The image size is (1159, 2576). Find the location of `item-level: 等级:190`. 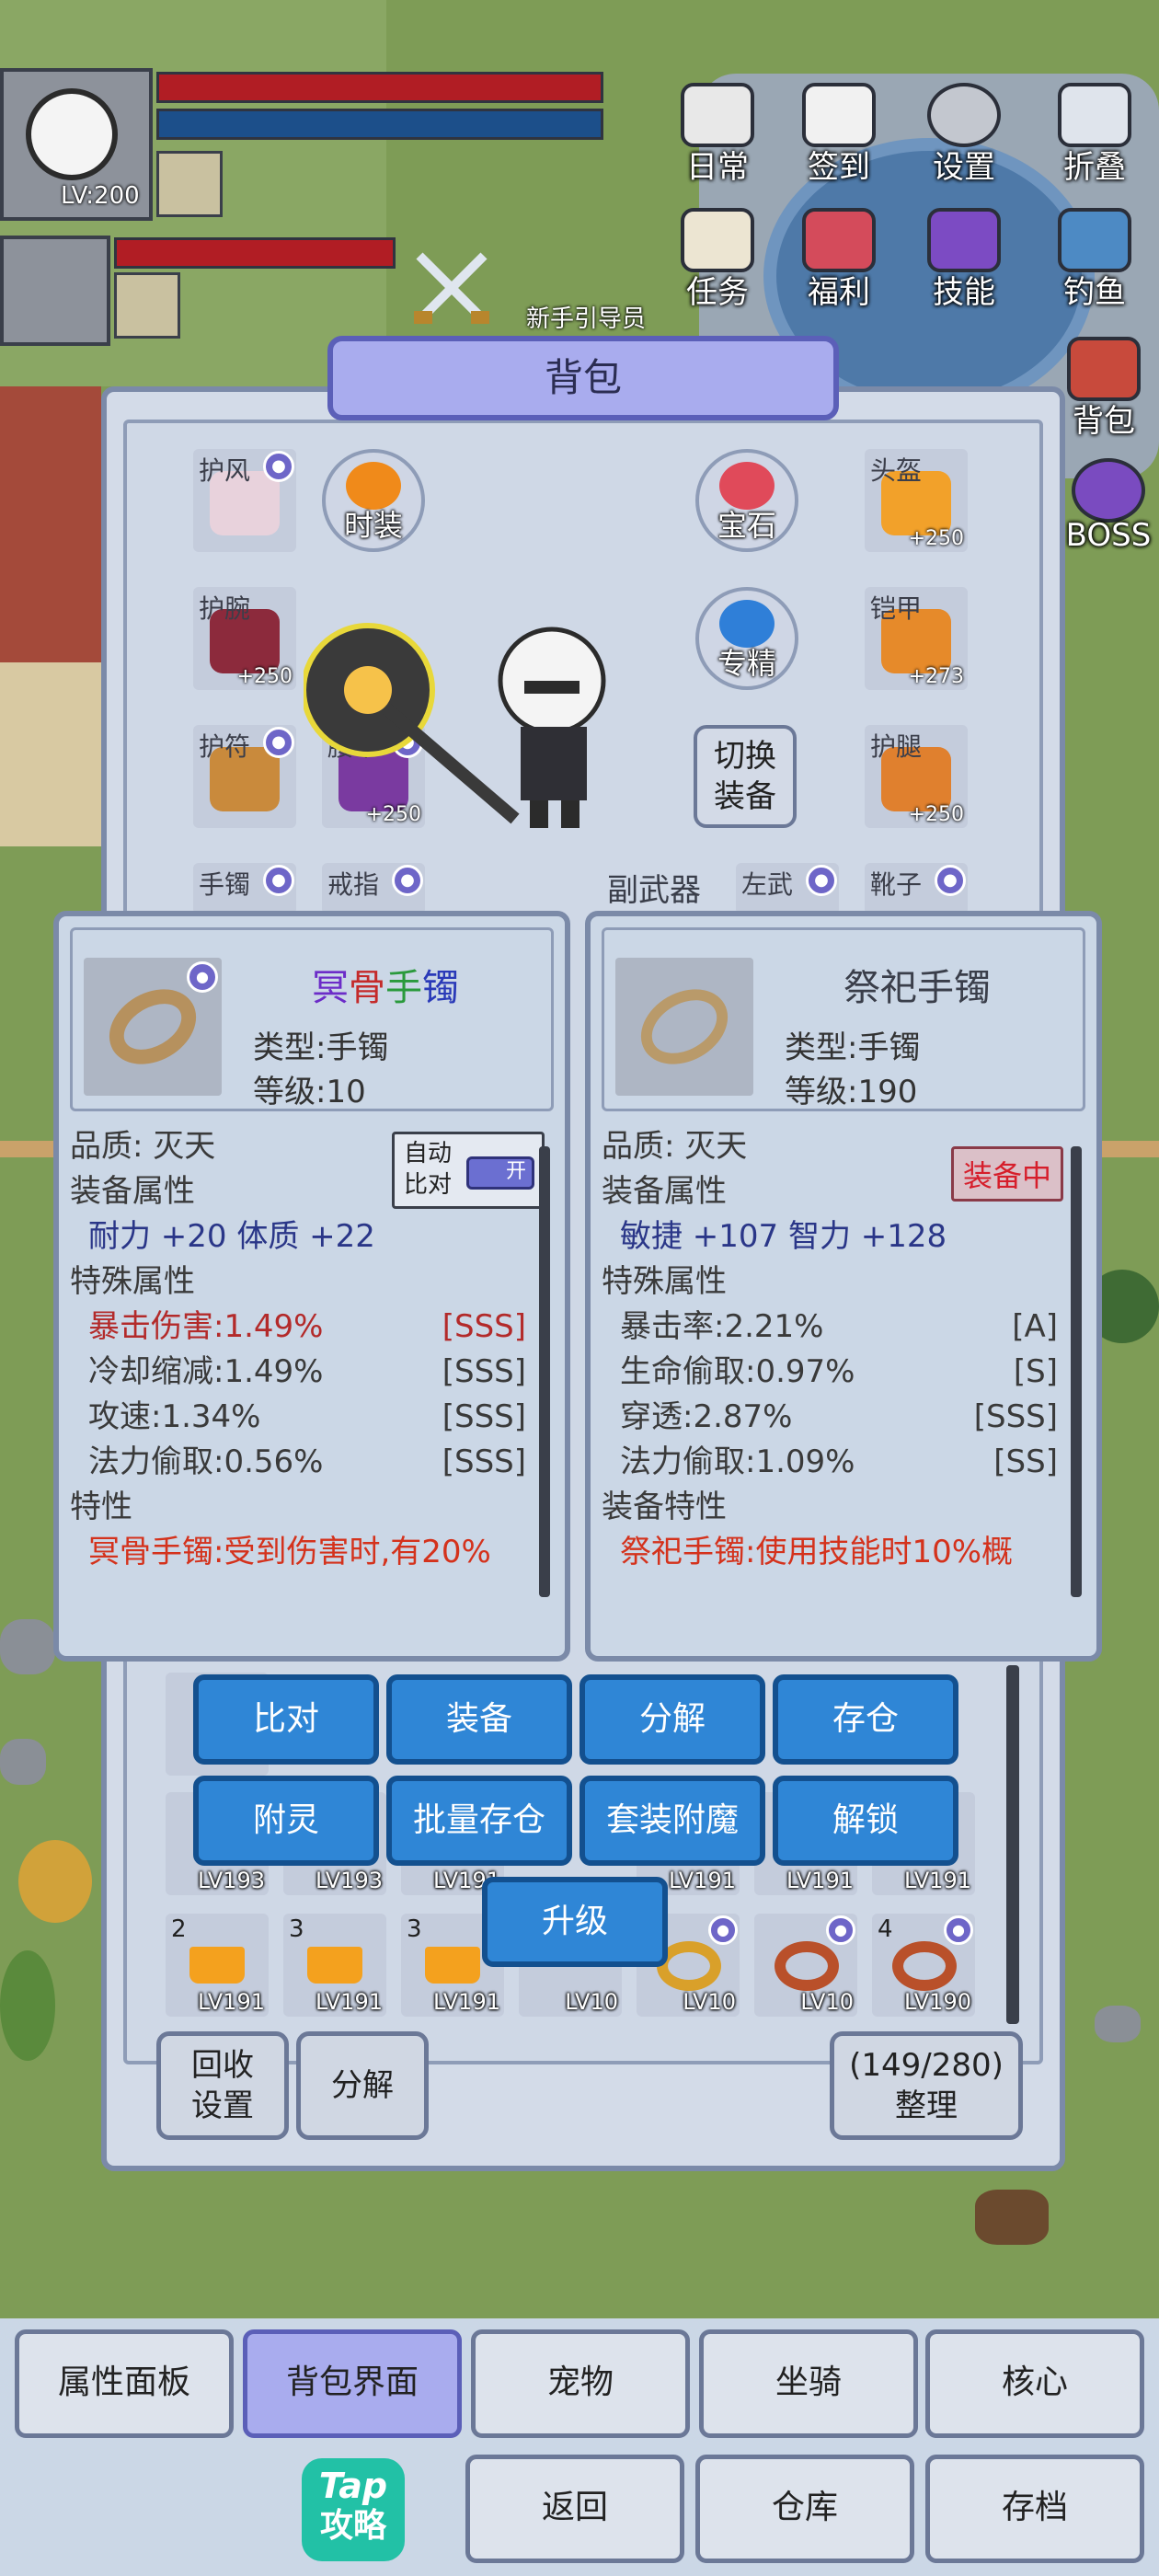

item-level: 等级:190 is located at coordinates (851, 1092).